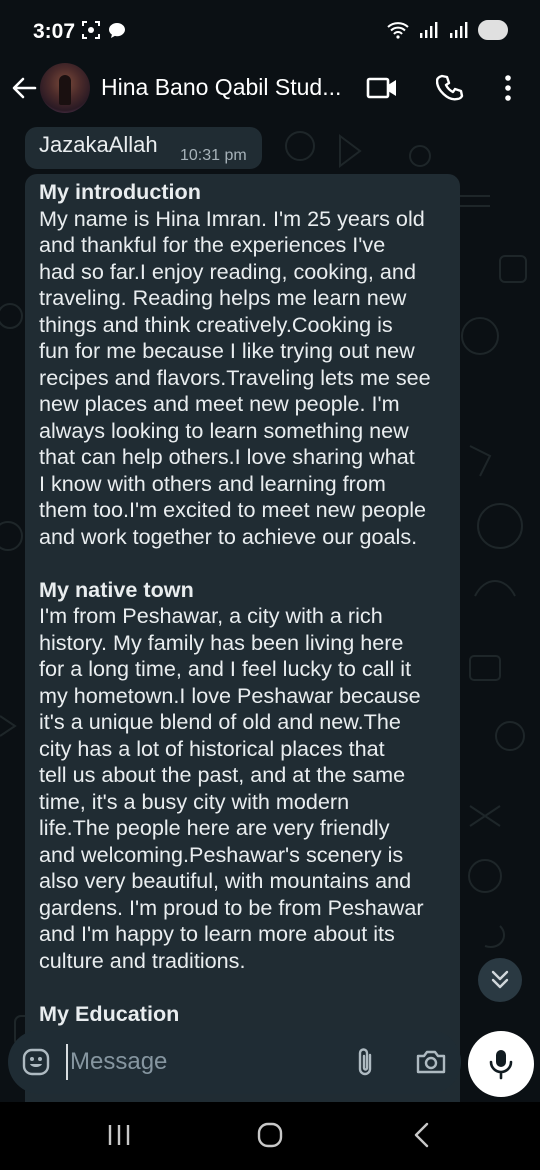 The width and height of the screenshot is (540, 1170). What do you see at coordinates (221, 854) in the screenshot?
I see `message-line: and welcoming.Peshawar's scenery is` at bounding box center [221, 854].